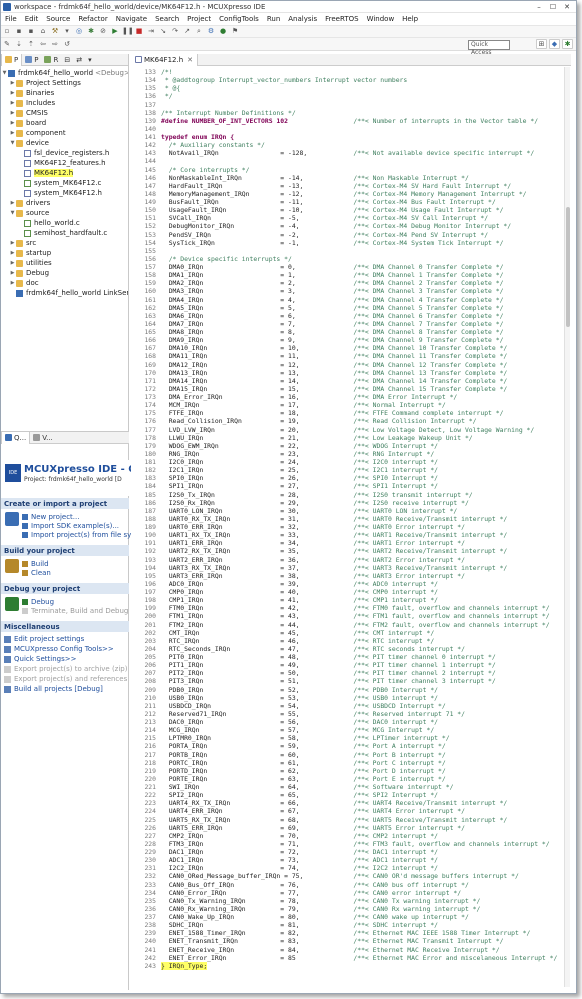  I want to click on menu-item-window: Window, so click(381, 19).